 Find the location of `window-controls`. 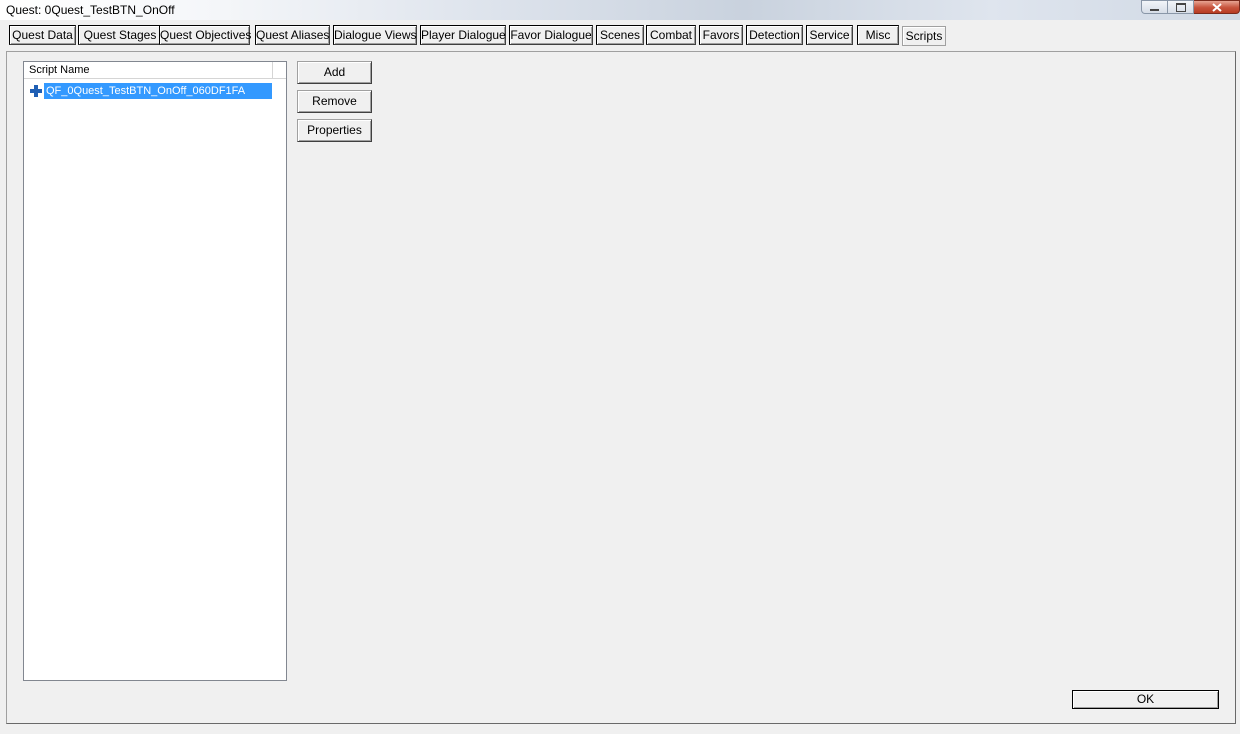

window-controls is located at coordinates (1190, 8).